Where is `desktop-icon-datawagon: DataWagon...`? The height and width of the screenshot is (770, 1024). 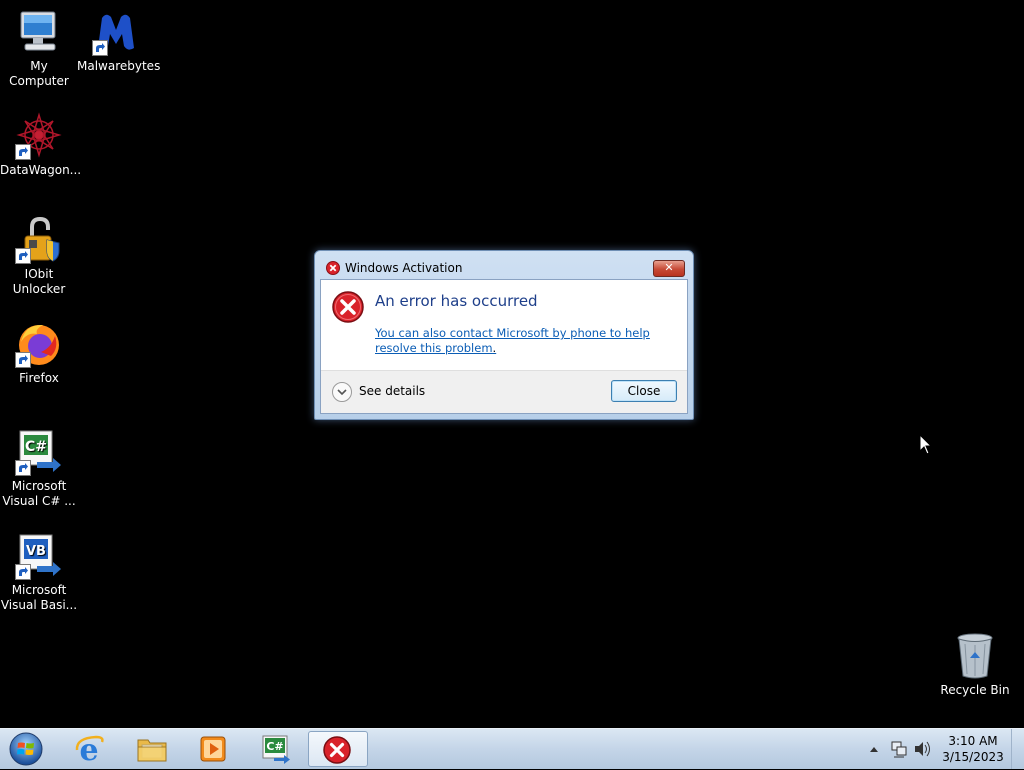 desktop-icon-datawagon: DataWagon... is located at coordinates (41, 145).